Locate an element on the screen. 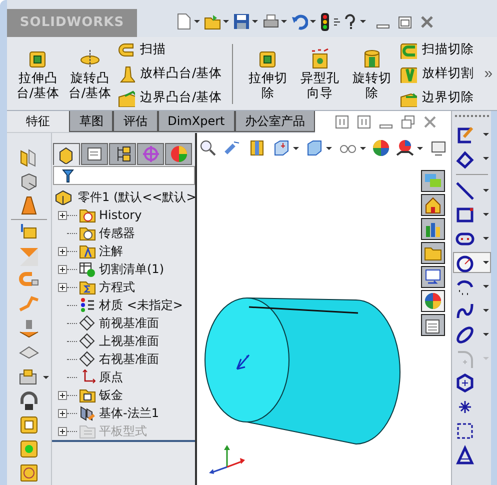 Image resolution: width=497 pixels, height=485 pixels. zoom-icon is located at coordinates (208, 148).